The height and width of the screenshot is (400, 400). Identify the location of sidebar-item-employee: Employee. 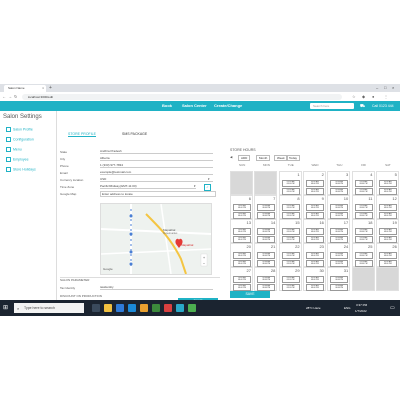
(17, 159).